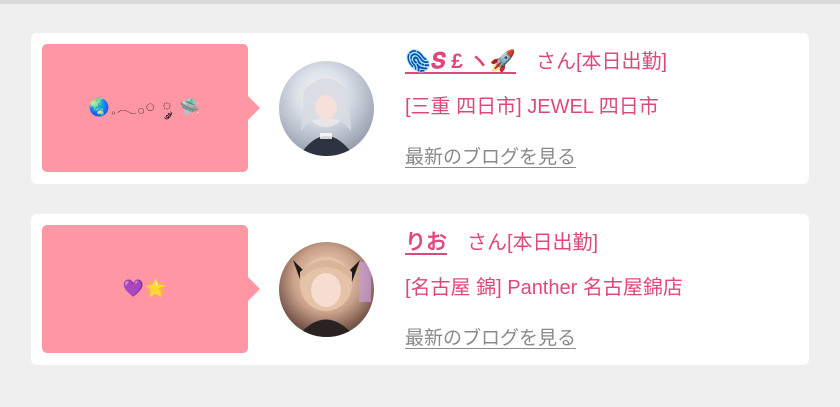 The width and height of the screenshot is (840, 407). Describe the element at coordinates (460, 60) in the screenshot. I see `girl-name-link: 🫆𝑺 £ ヽ🚀` at that location.